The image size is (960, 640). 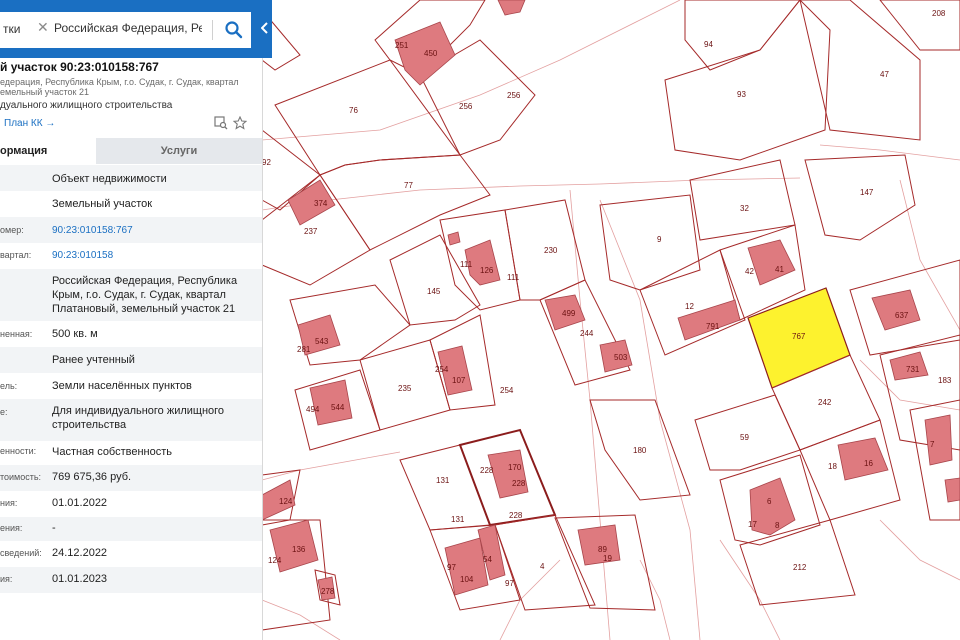 I want to click on row-value: 01.01.2023, so click(x=80, y=579).